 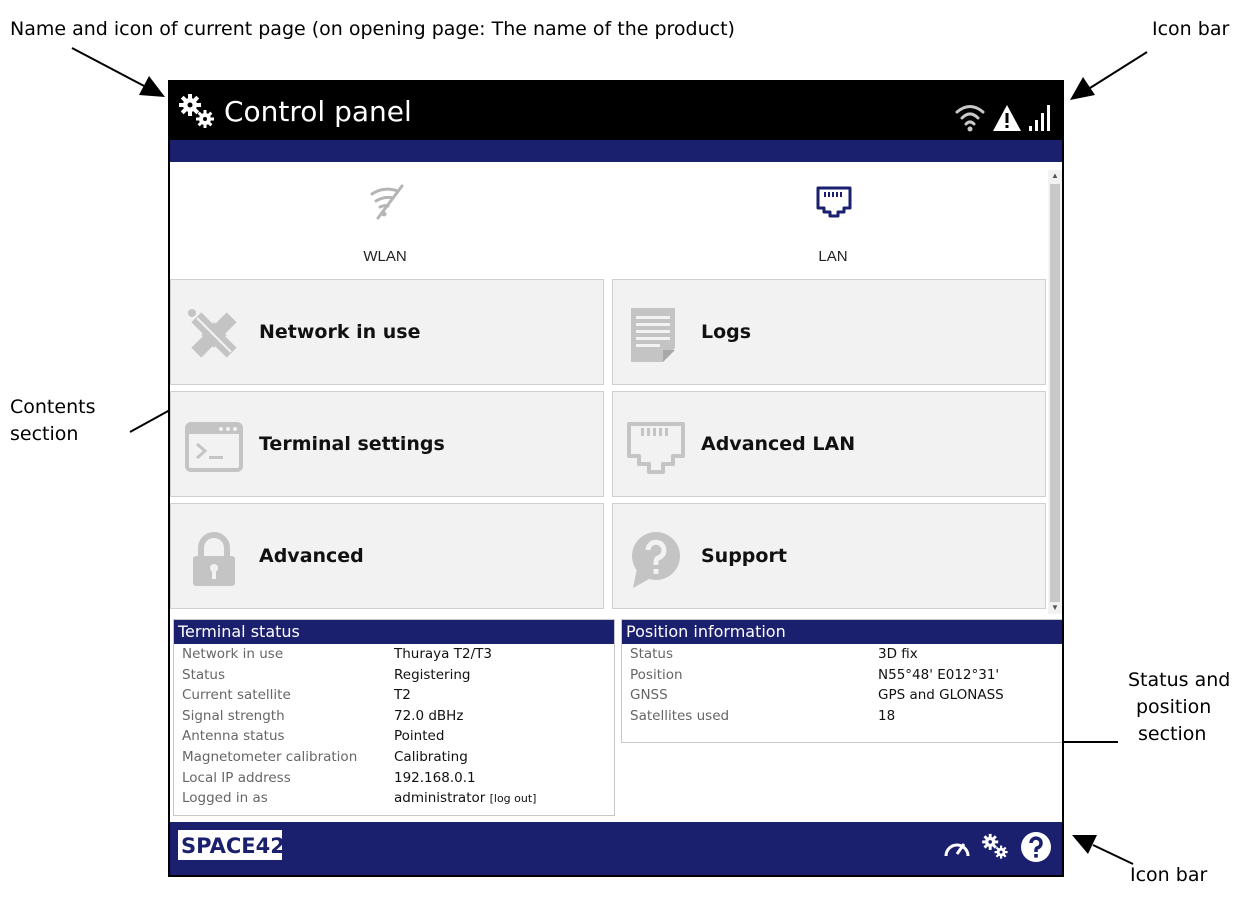 What do you see at coordinates (1041, 117) in the screenshot?
I see `signal-strength-icon` at bounding box center [1041, 117].